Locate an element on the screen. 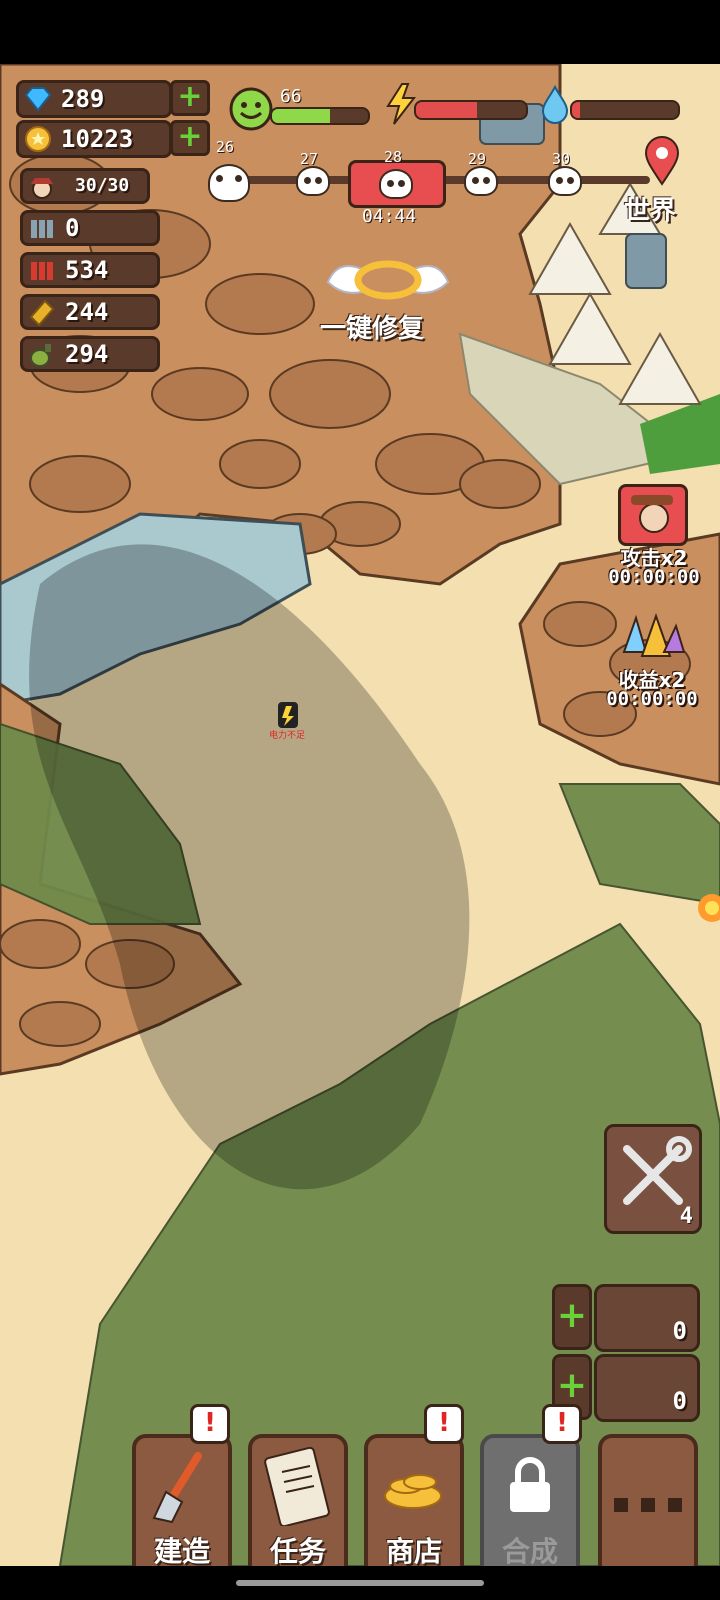 The height and width of the screenshot is (1600, 720). power-bar is located at coordinates (471, 110).